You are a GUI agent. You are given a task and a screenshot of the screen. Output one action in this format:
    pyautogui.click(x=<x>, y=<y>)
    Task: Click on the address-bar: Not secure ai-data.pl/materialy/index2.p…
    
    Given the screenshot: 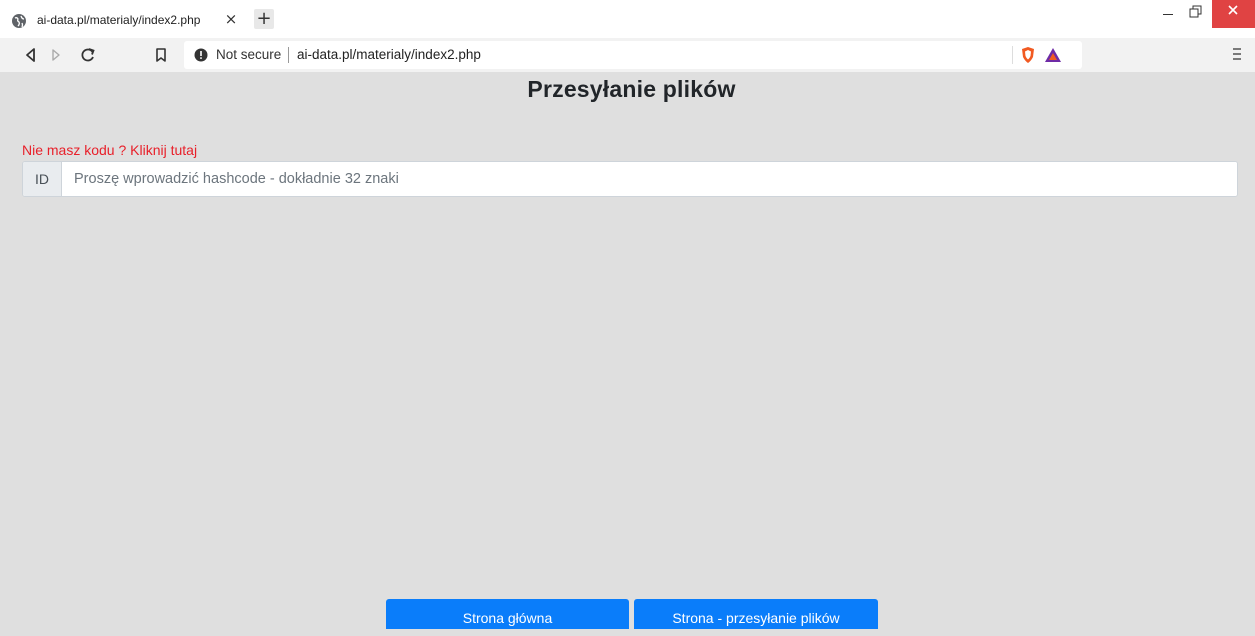 What is the action you would take?
    pyautogui.click(x=633, y=55)
    